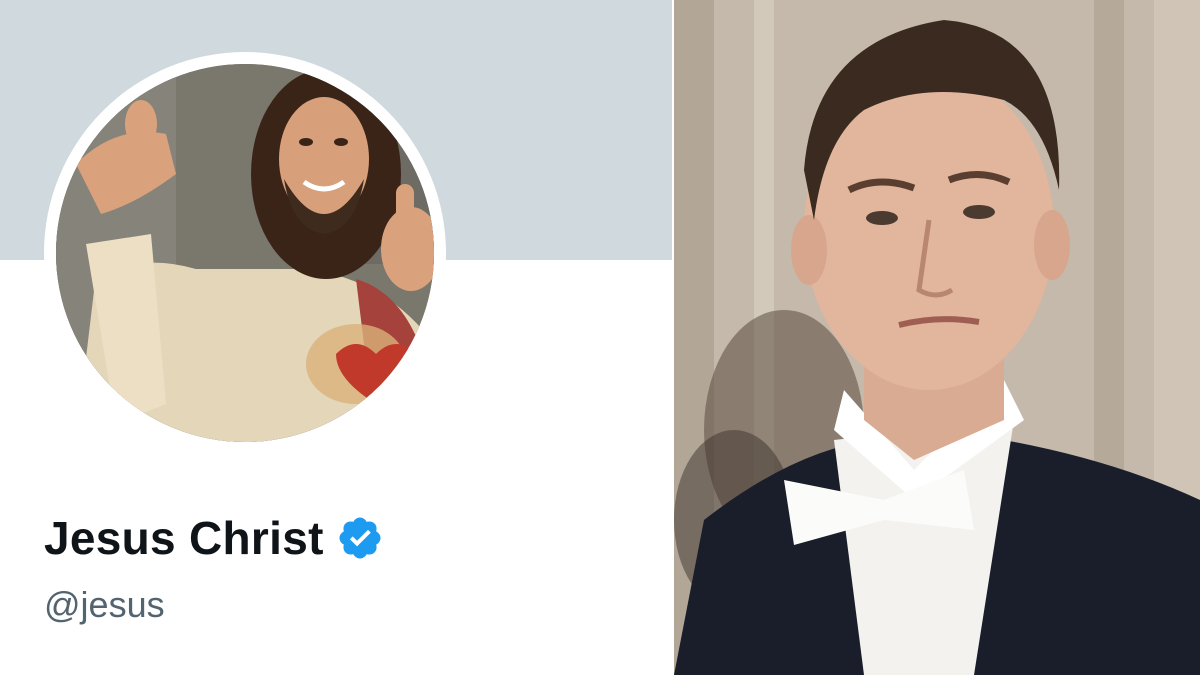 The width and height of the screenshot is (1200, 675). Describe the element at coordinates (360, 538) in the screenshot. I see `verified-check-icon` at that location.